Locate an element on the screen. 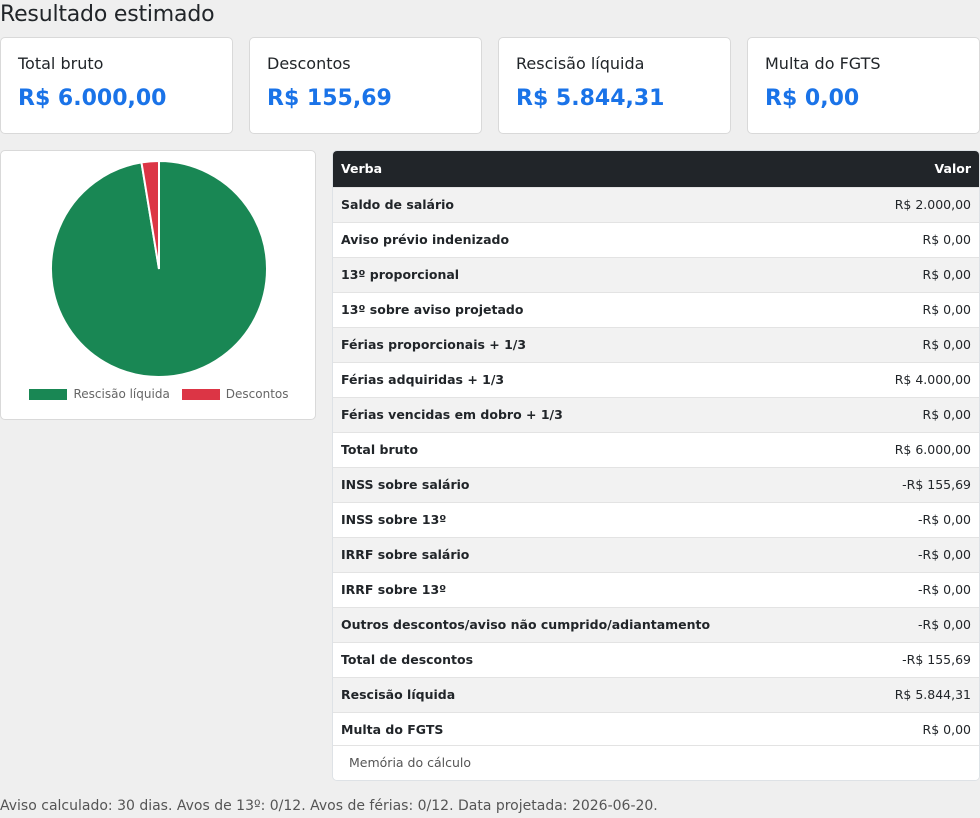 The image size is (980, 818). row-item: Total de descontos is located at coordinates (407, 659).